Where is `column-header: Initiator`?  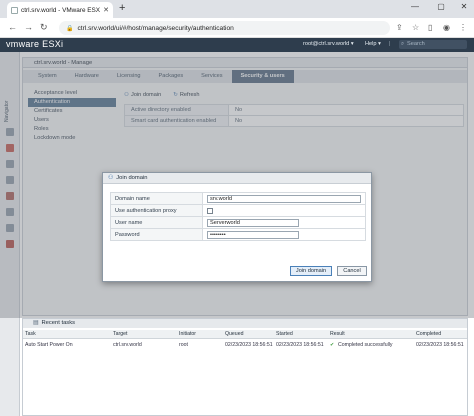 column-header: Initiator is located at coordinates (187, 334).